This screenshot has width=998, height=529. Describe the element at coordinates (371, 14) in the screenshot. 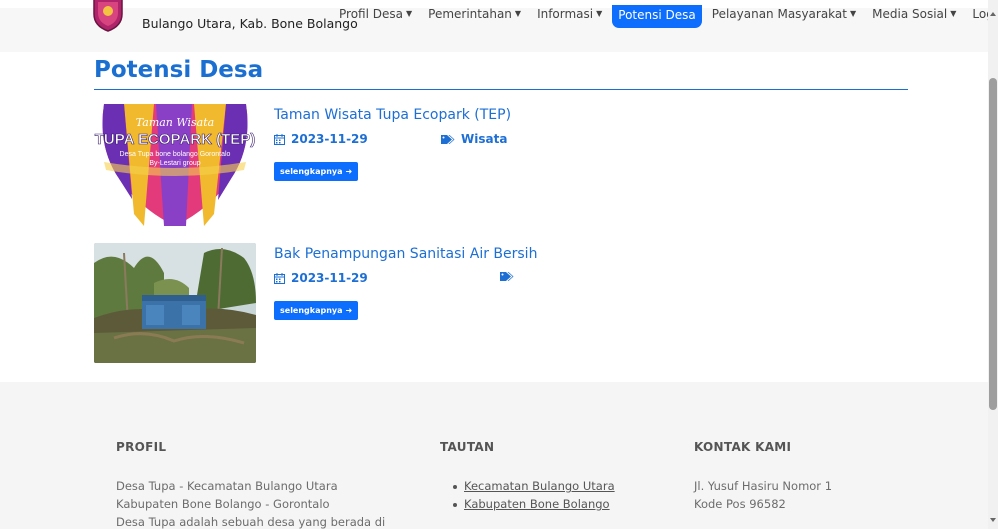

I see `nav-label: Profil Desa` at that location.